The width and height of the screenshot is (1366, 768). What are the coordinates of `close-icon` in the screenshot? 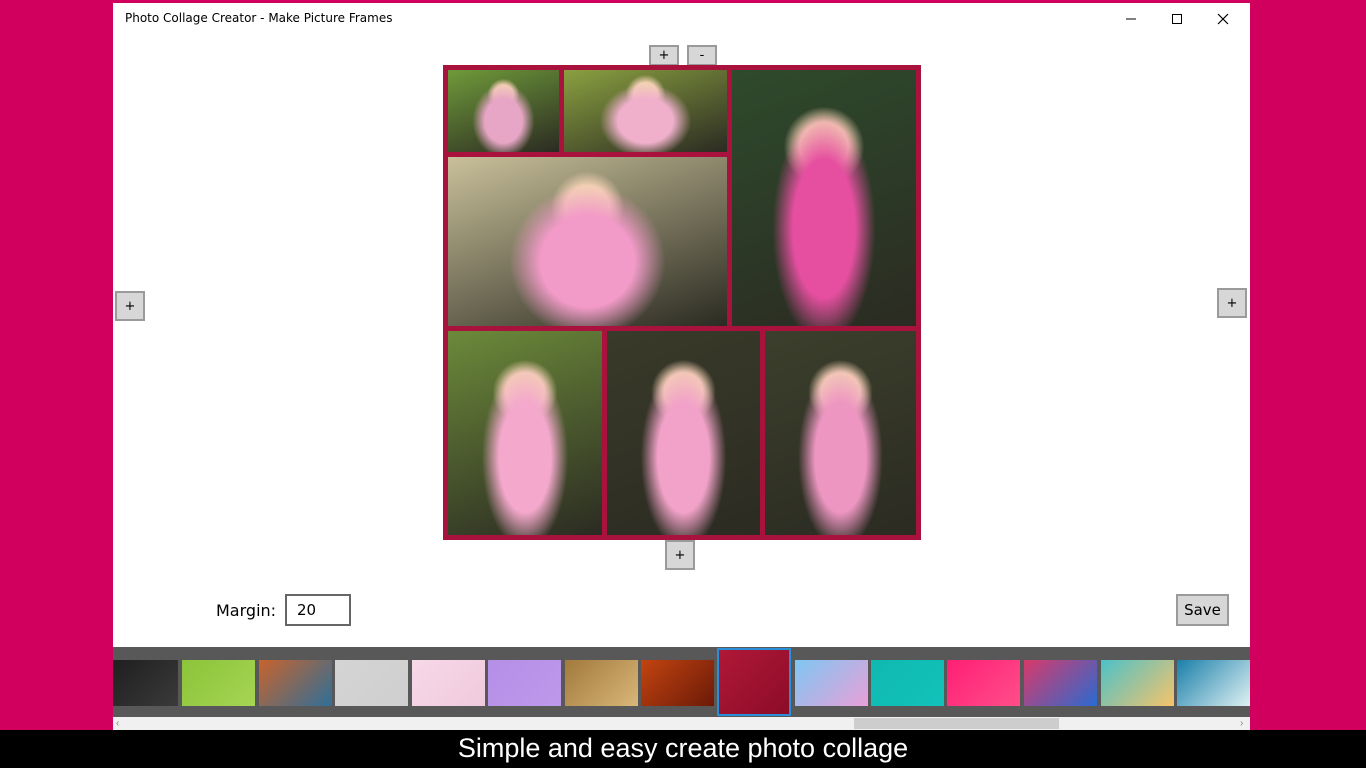 It's located at (1223, 19).